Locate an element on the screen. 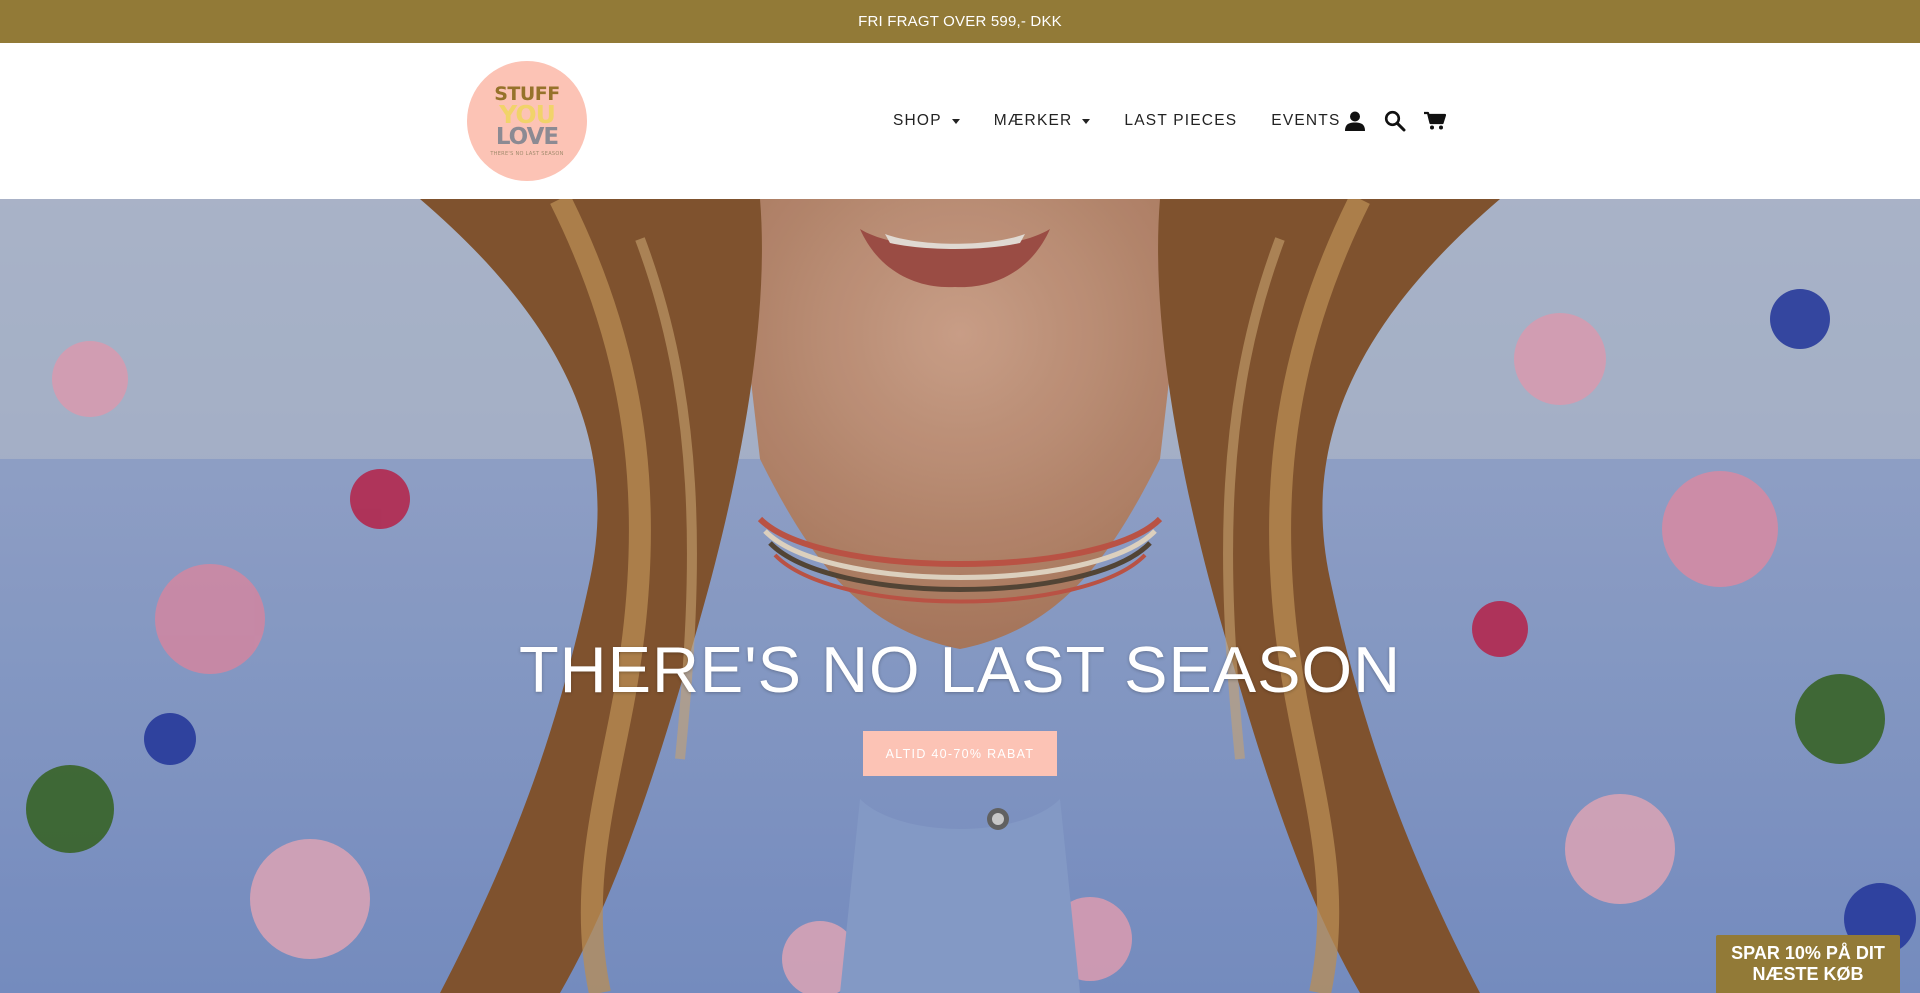  nav-item-label: EVENTS is located at coordinates (1306, 120).